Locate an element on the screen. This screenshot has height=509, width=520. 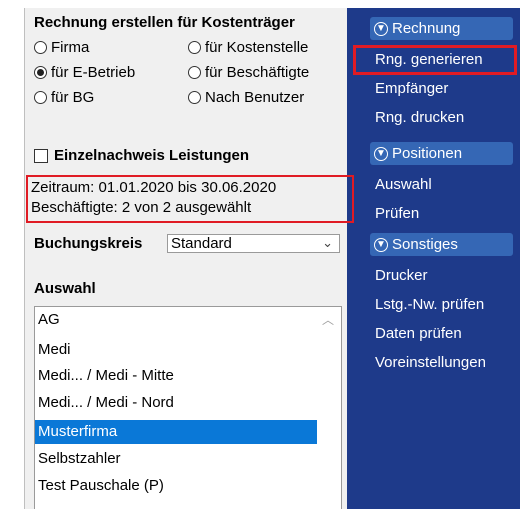
section-header-label: Positionen is located at coordinates (427, 153).